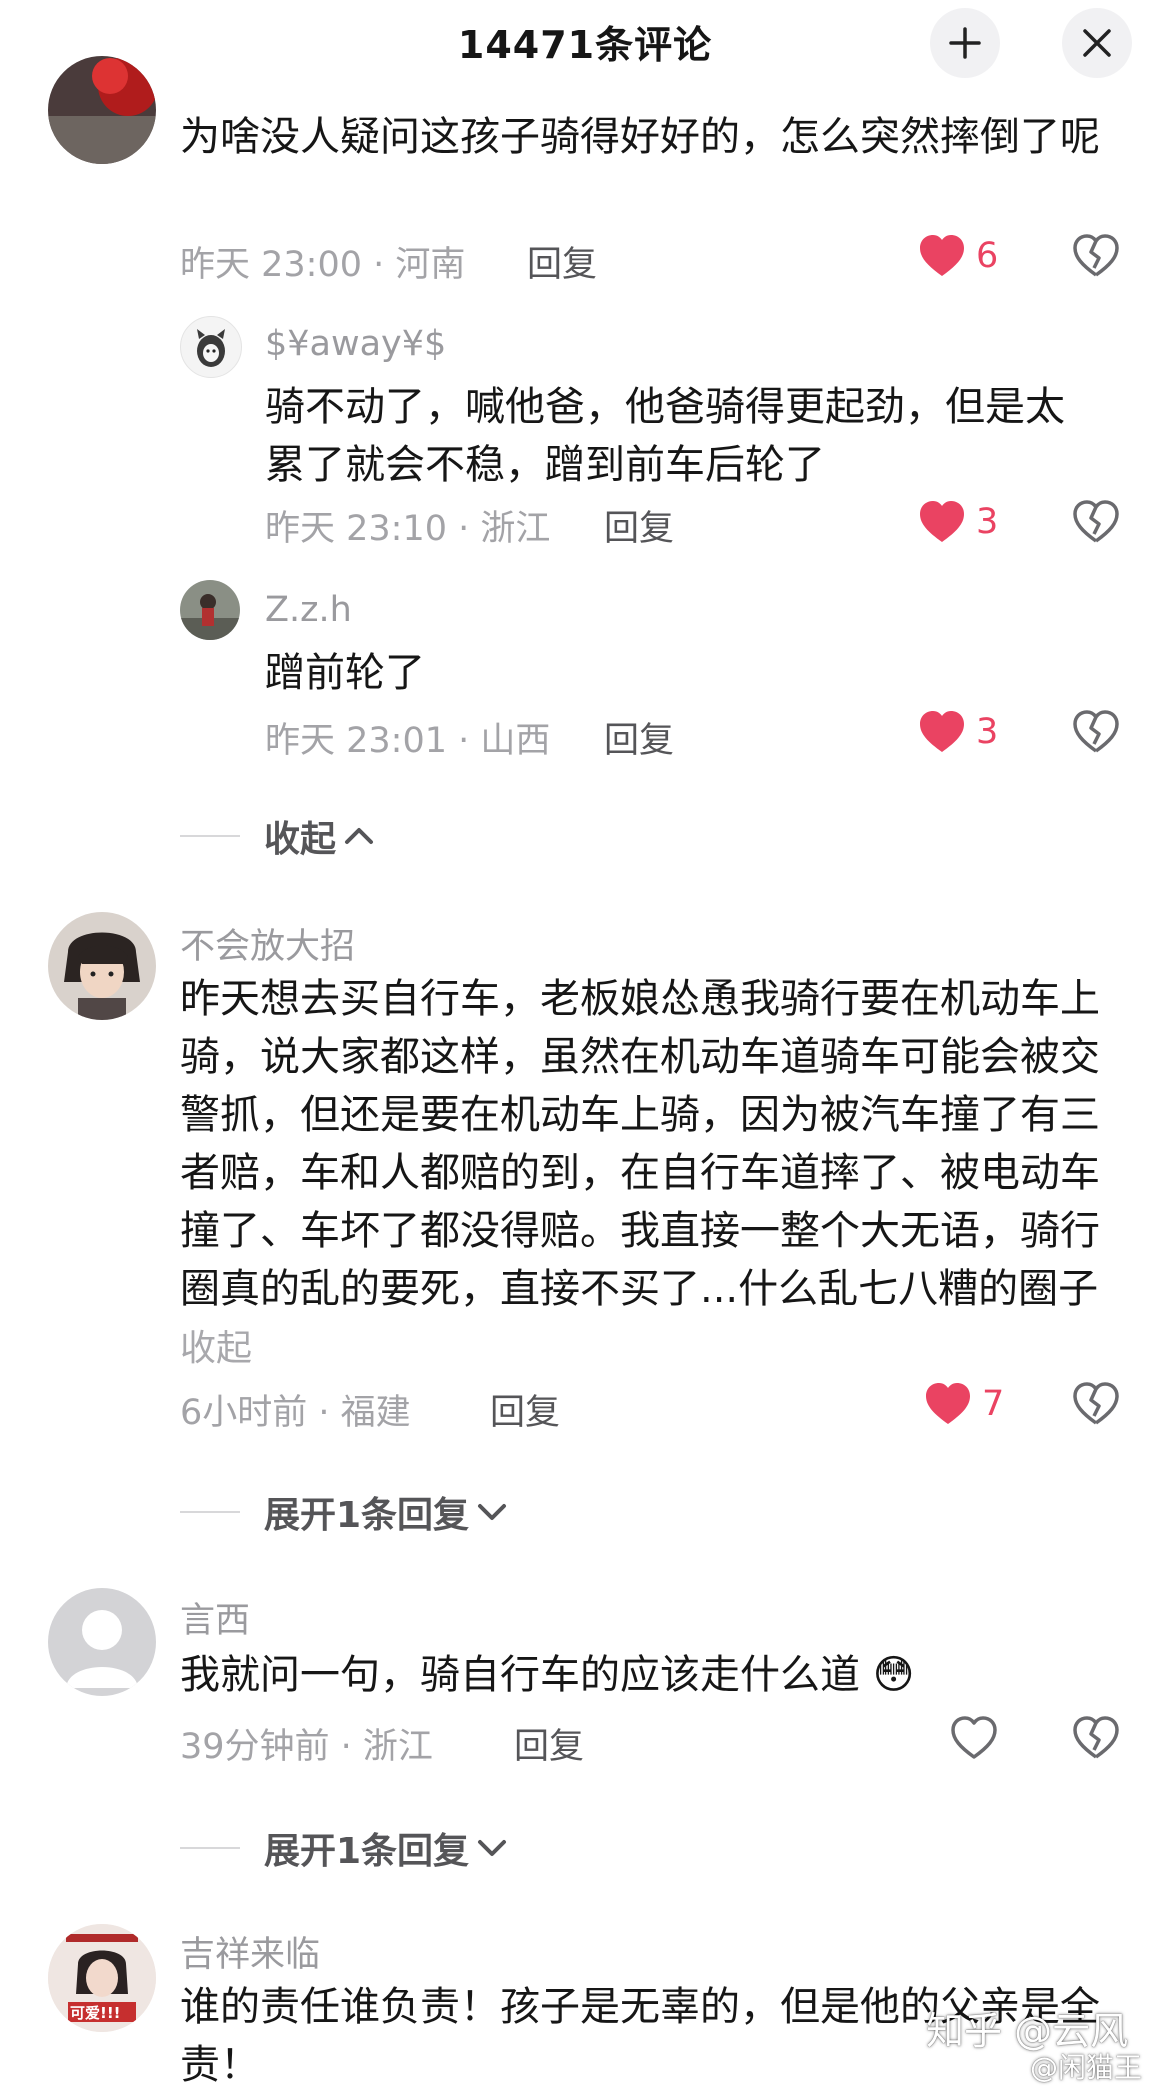 This screenshot has height=2094, width=1170. Describe the element at coordinates (359, 836) in the screenshot. I see `chevron-up-icon` at that location.